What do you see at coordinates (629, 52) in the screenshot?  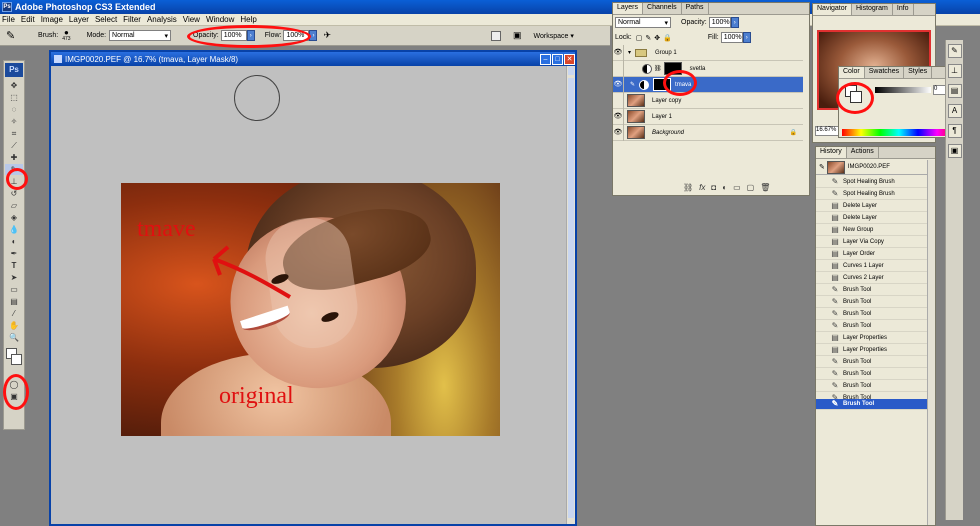 I see `group-expand-icon: ▾` at bounding box center [629, 52].